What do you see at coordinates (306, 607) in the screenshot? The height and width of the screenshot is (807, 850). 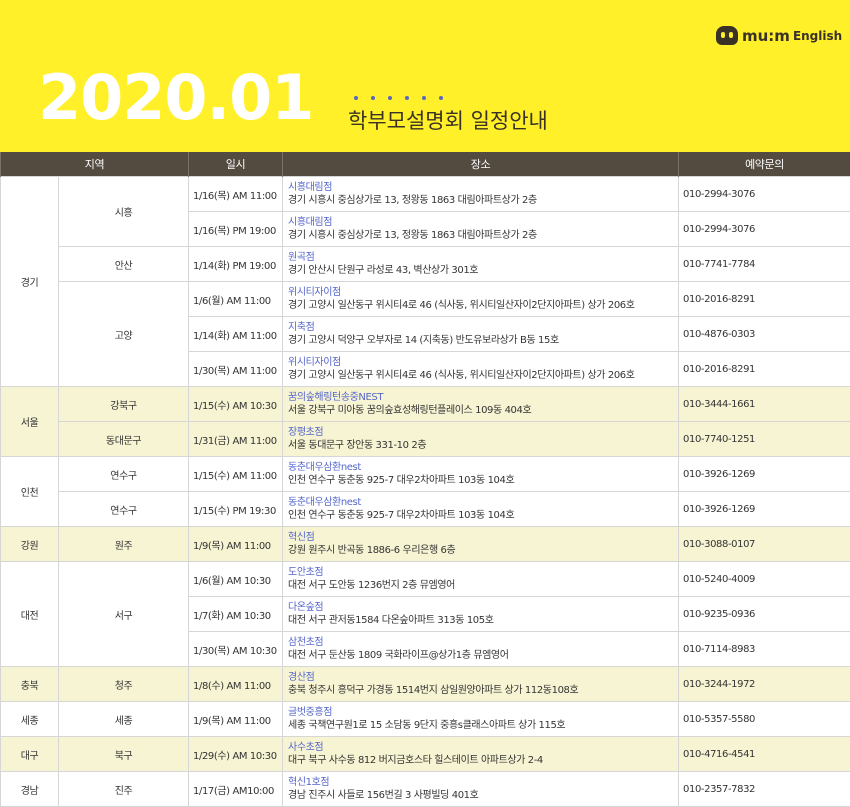 I see `place-name: 다온숲점` at bounding box center [306, 607].